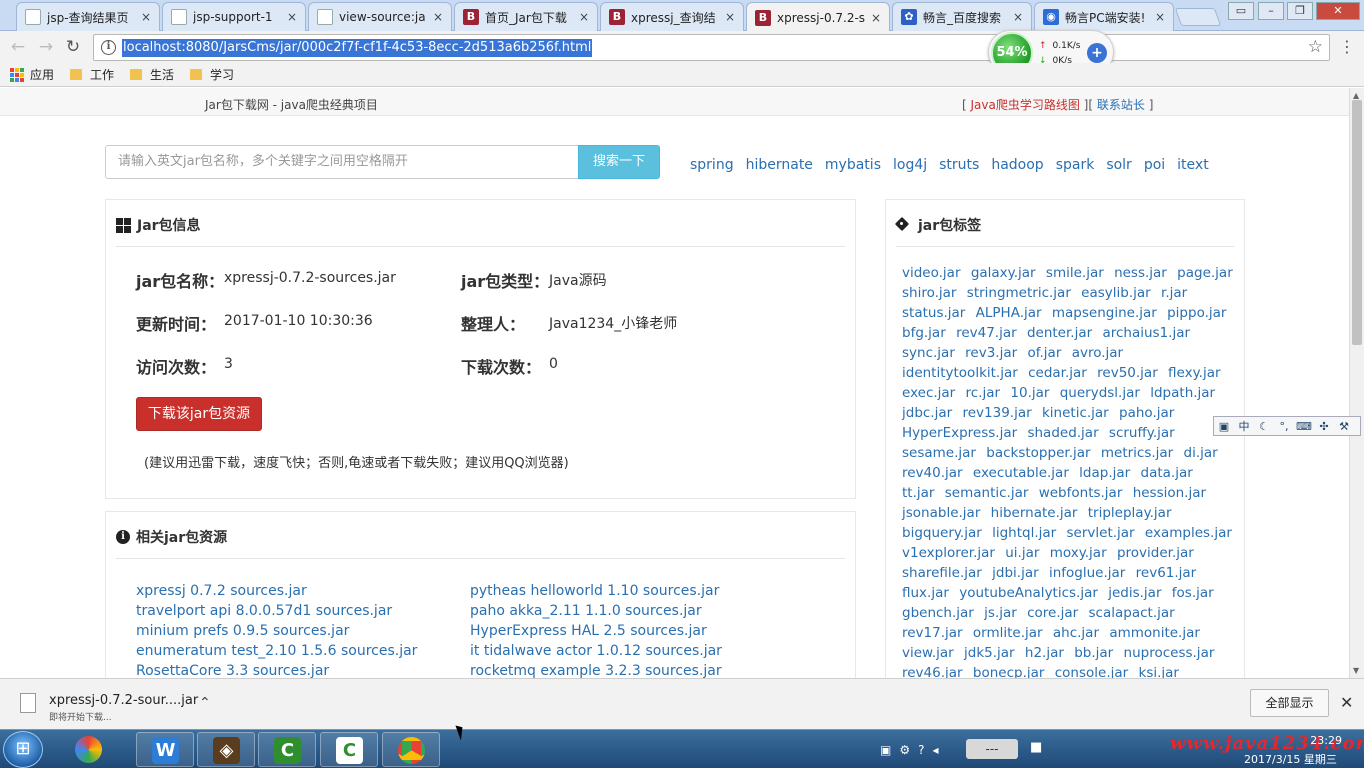 The width and height of the screenshot is (1364, 768). What do you see at coordinates (1009, 671) in the screenshot?
I see `tag-link: bonecp.jar` at bounding box center [1009, 671].